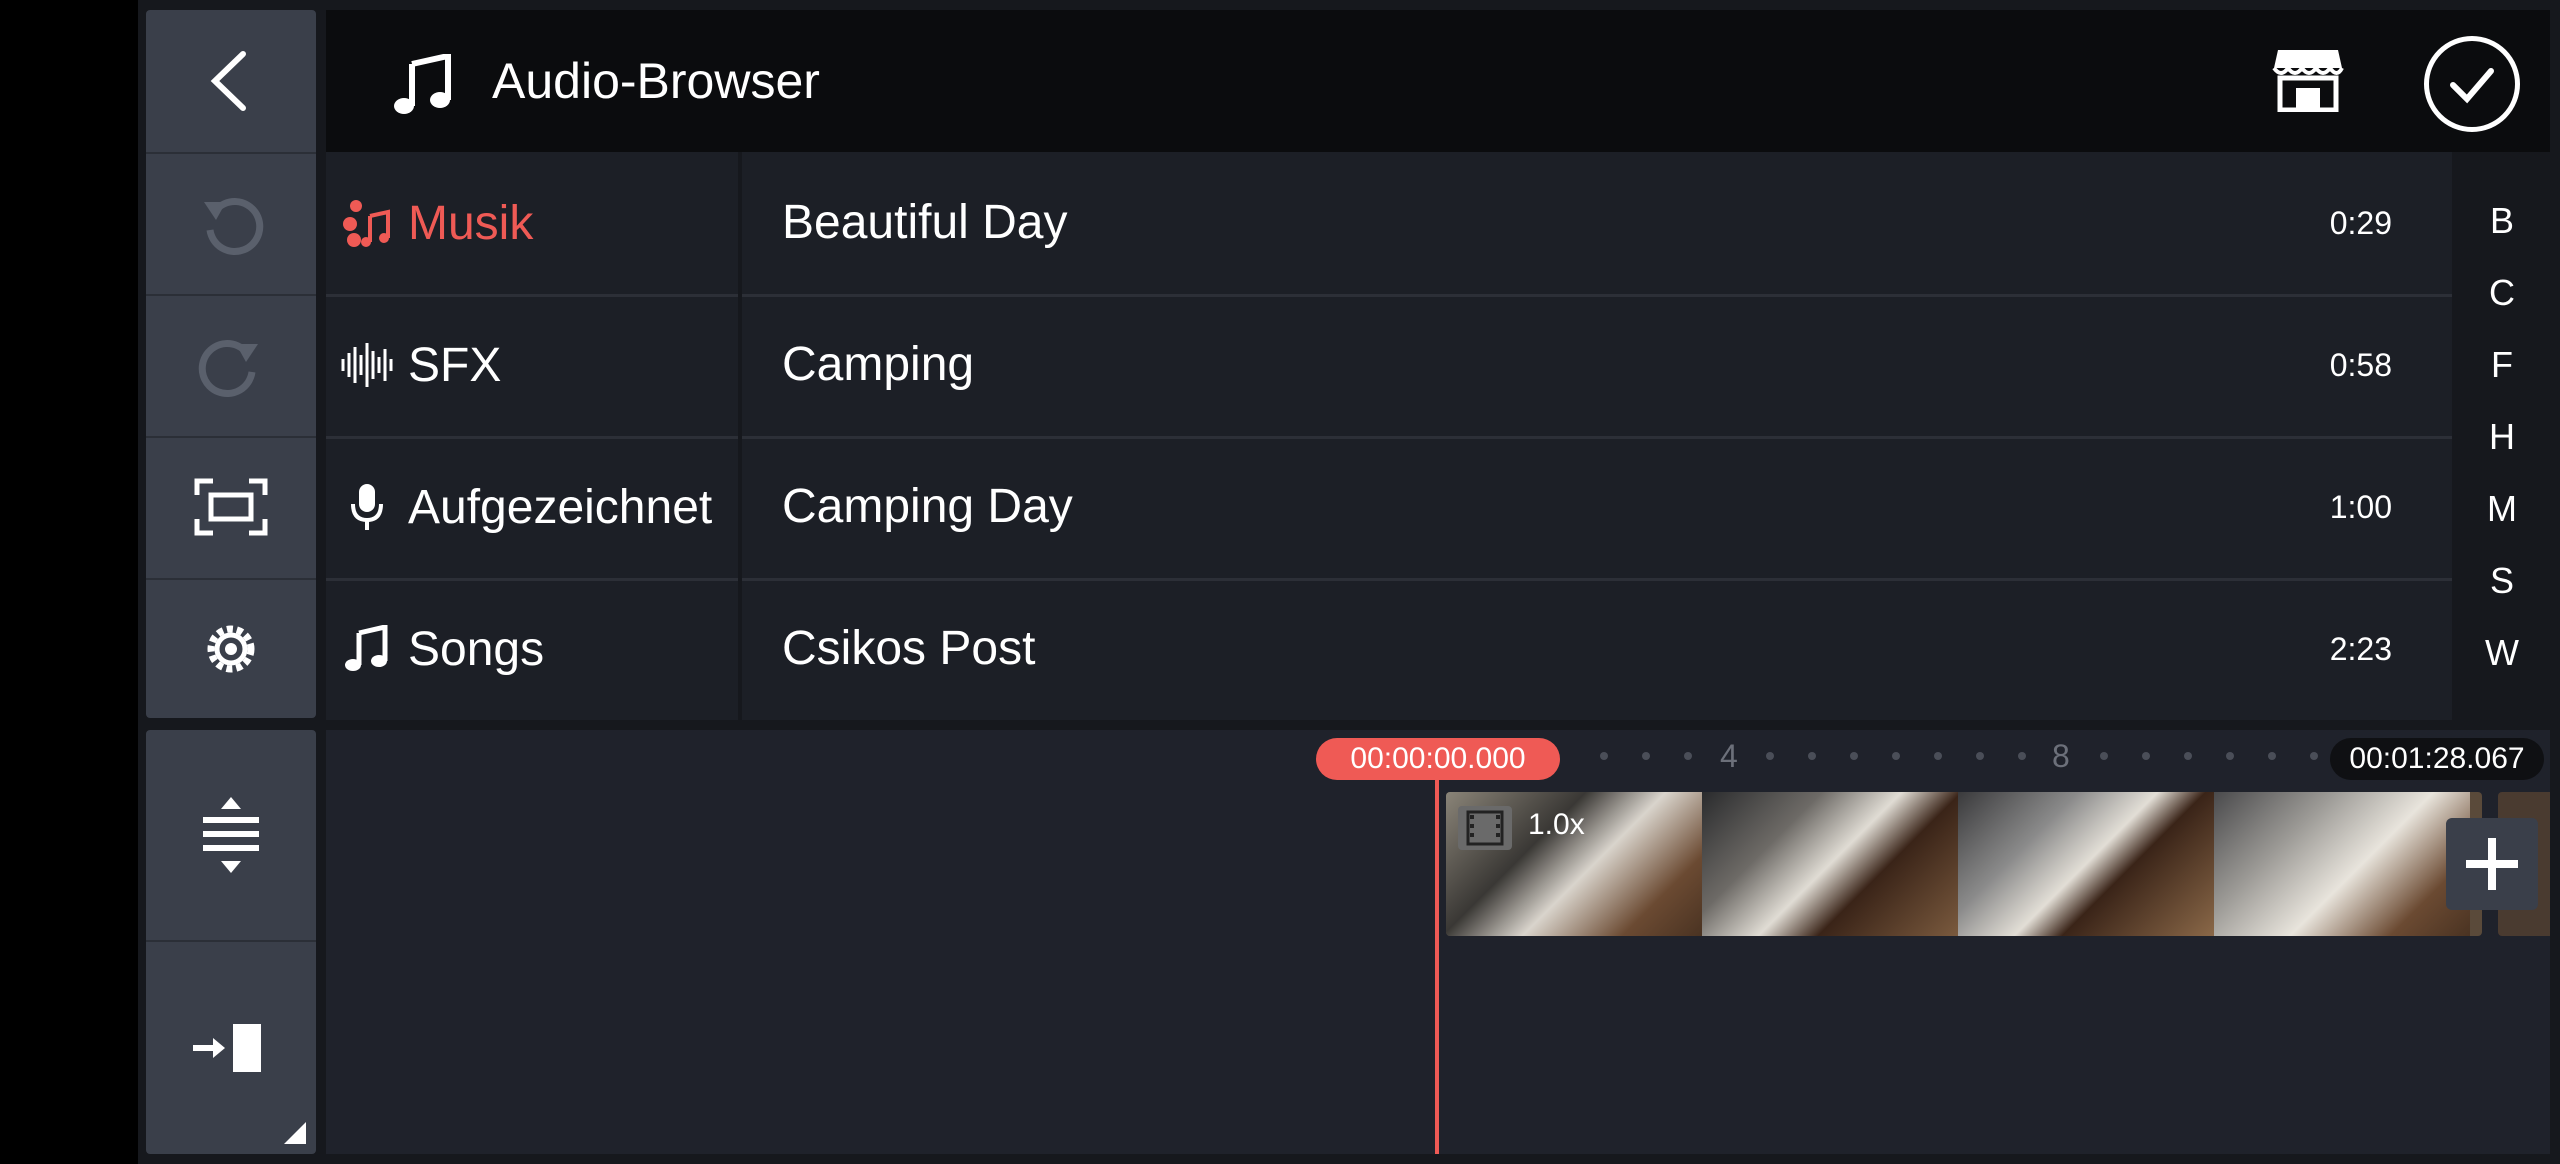 The width and height of the screenshot is (2560, 1164). Describe the element at coordinates (909, 648) in the screenshot. I see `track-name: Csikos Post` at that location.